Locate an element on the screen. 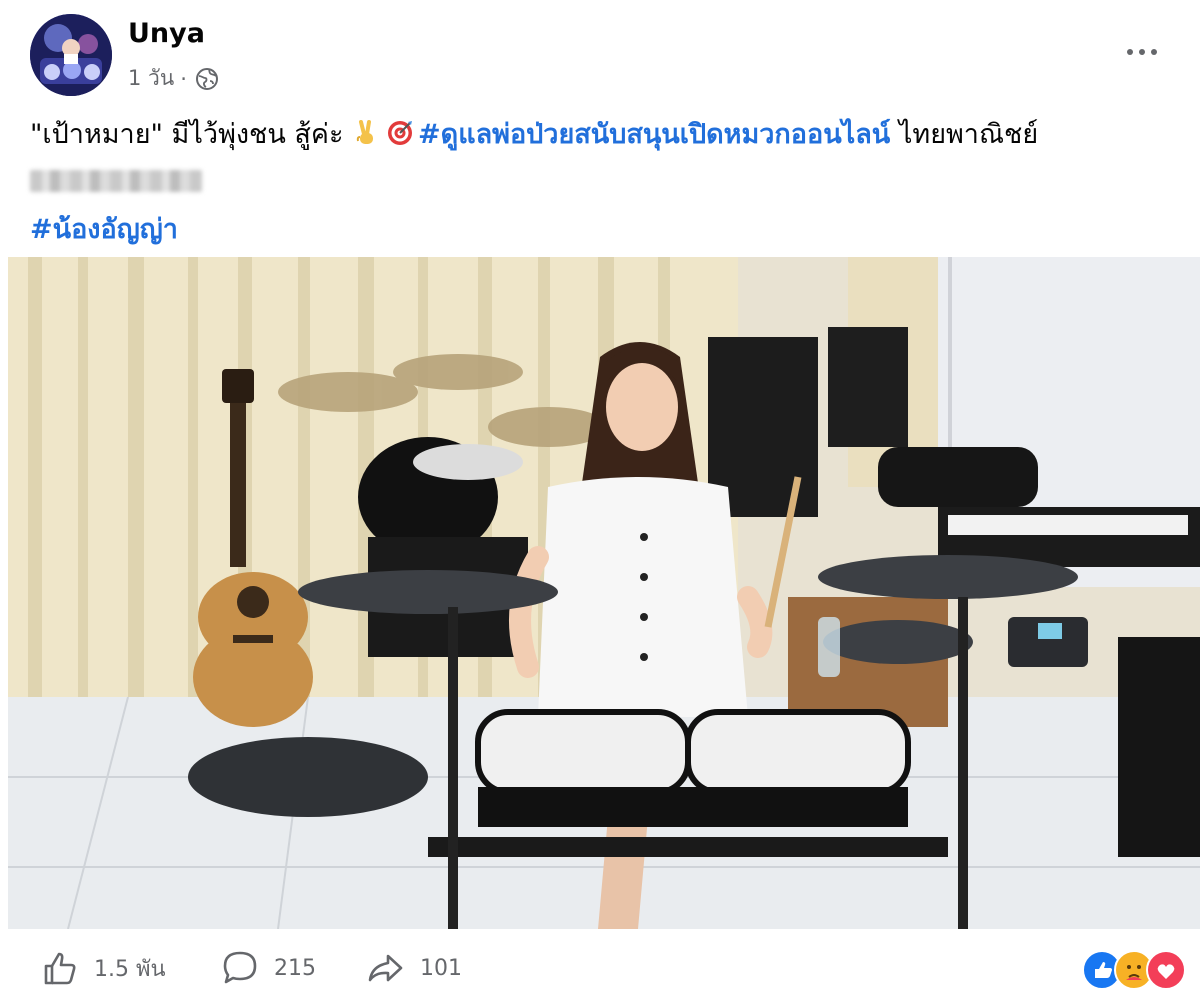 The image size is (1200, 1002). comment-count: 215 is located at coordinates (295, 968).